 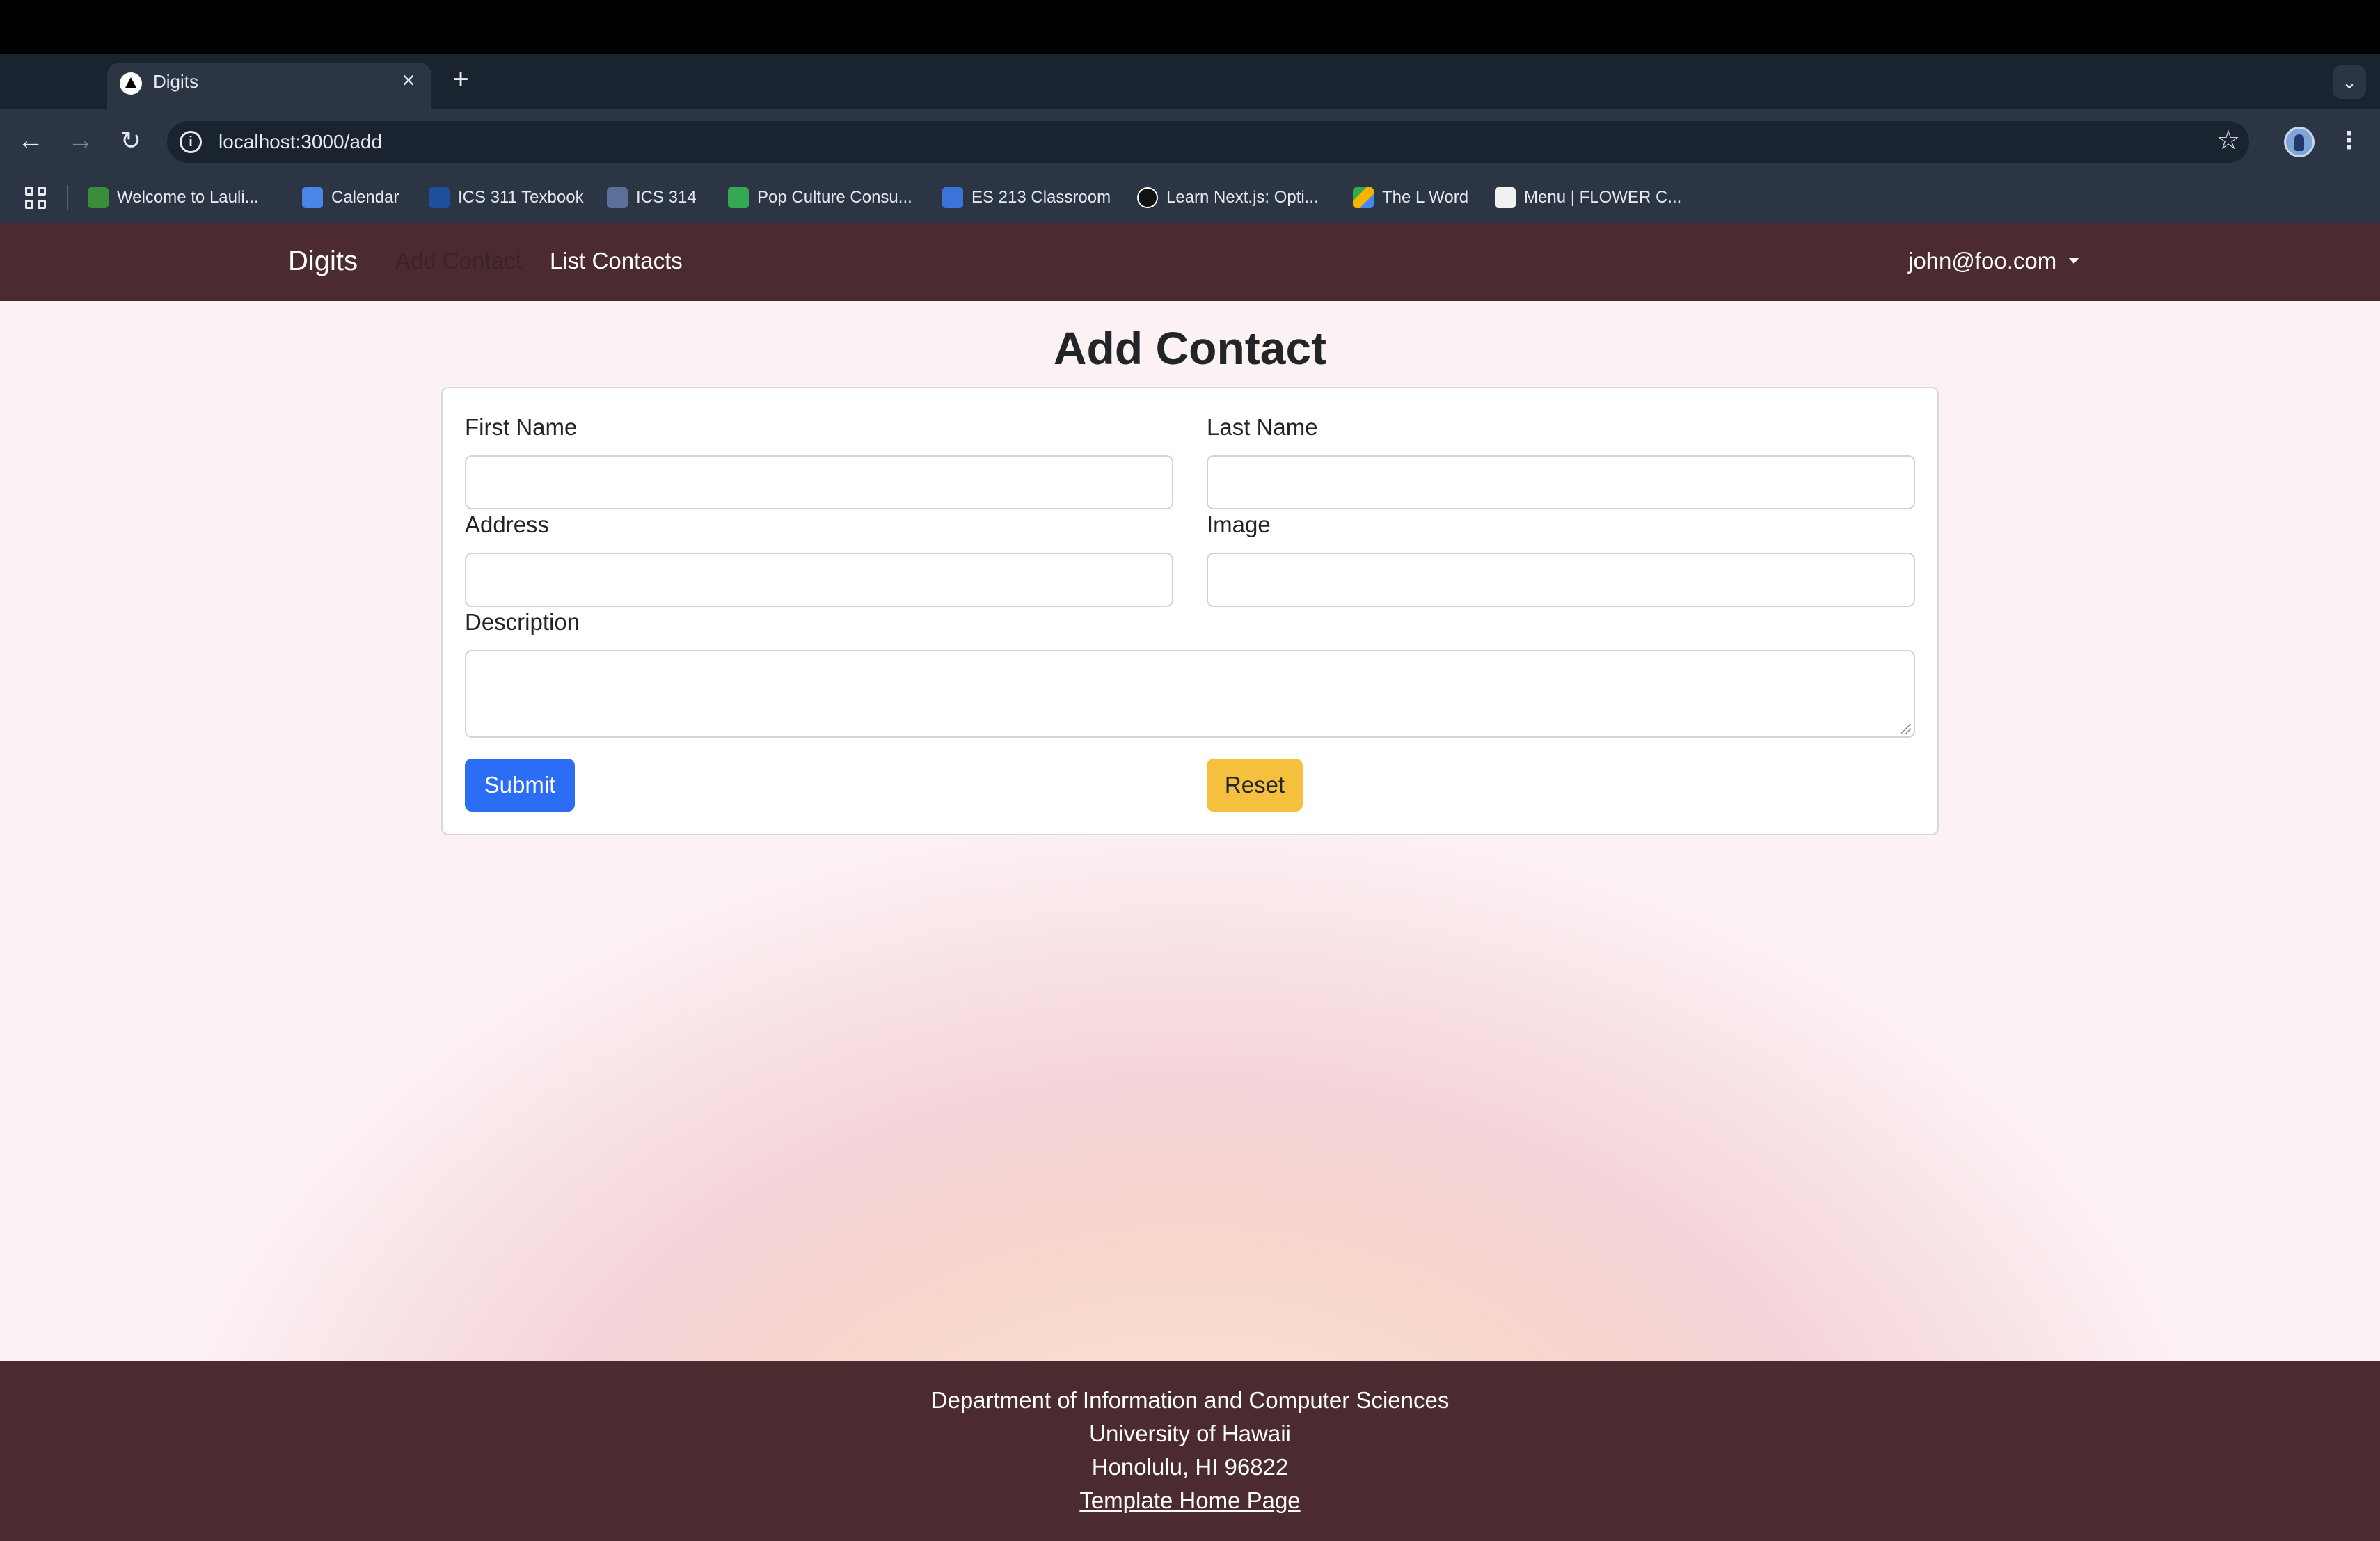 I want to click on template-home-link: Template Home Page, so click(x=1190, y=1500).